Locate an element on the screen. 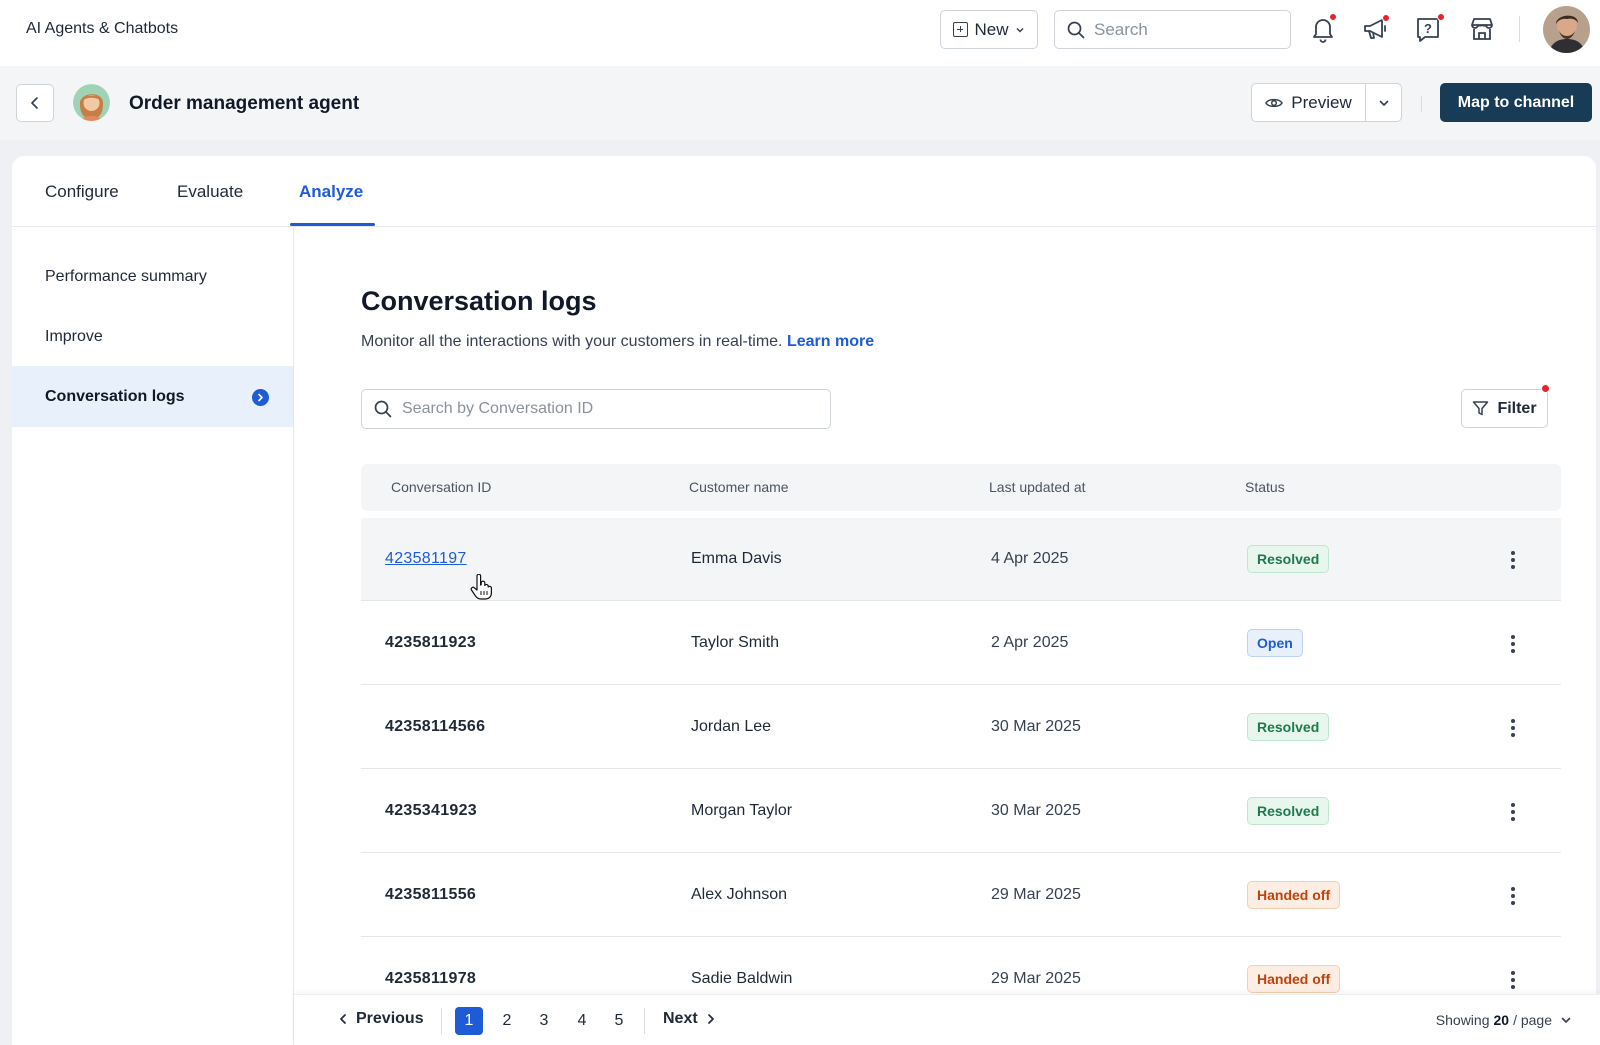 This screenshot has height=1045, width=1600. pagination-divider is located at coordinates (441, 1021).